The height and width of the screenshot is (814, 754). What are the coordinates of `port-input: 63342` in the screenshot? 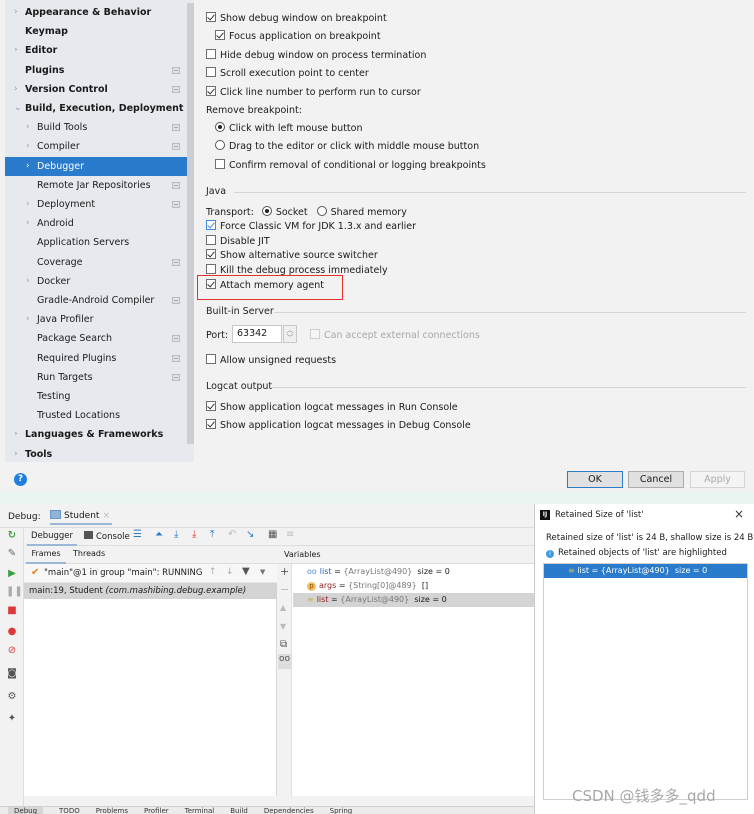 It's located at (257, 334).